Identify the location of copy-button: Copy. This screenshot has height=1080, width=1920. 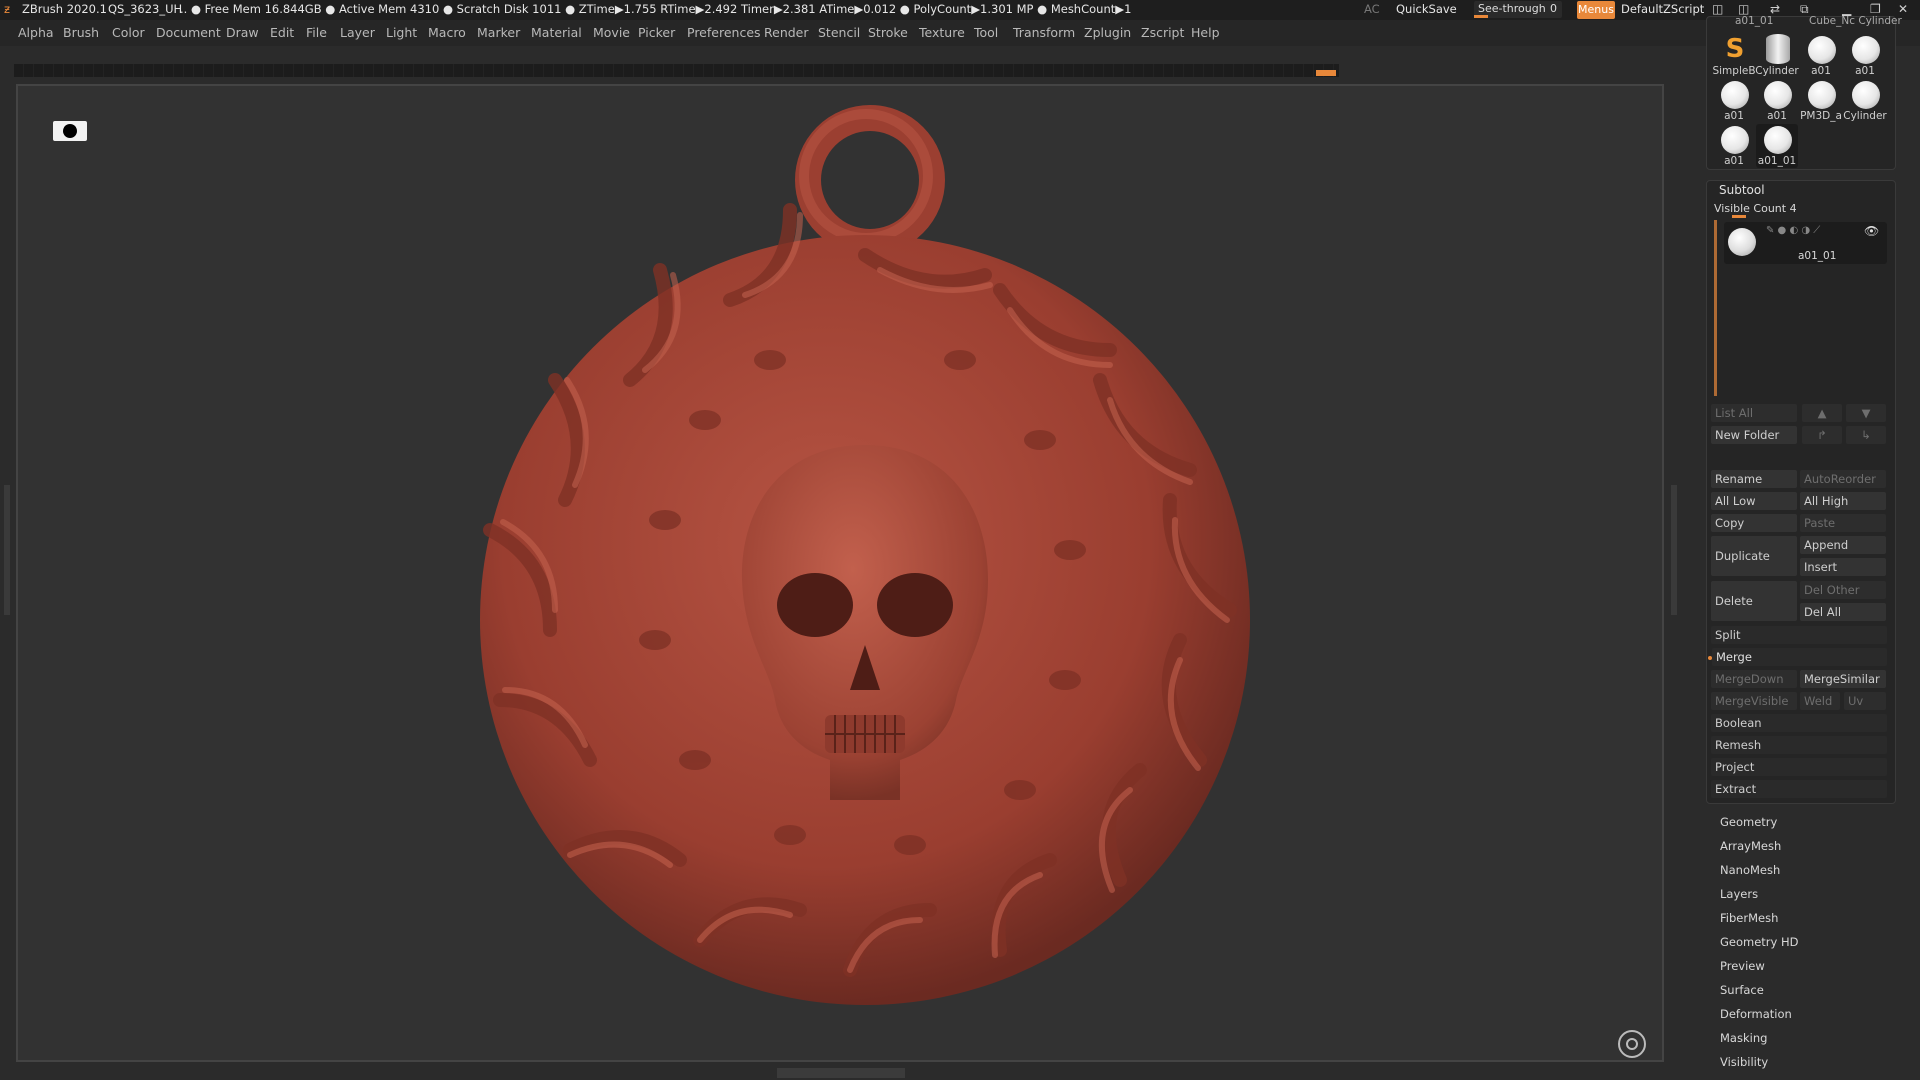
(1754, 523).